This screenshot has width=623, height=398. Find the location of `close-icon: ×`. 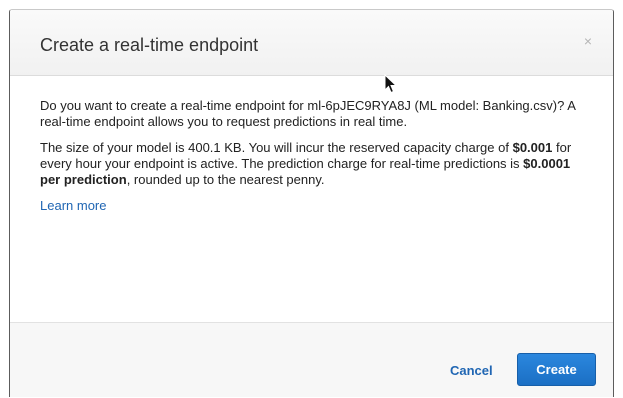

close-icon: × is located at coordinates (588, 41).